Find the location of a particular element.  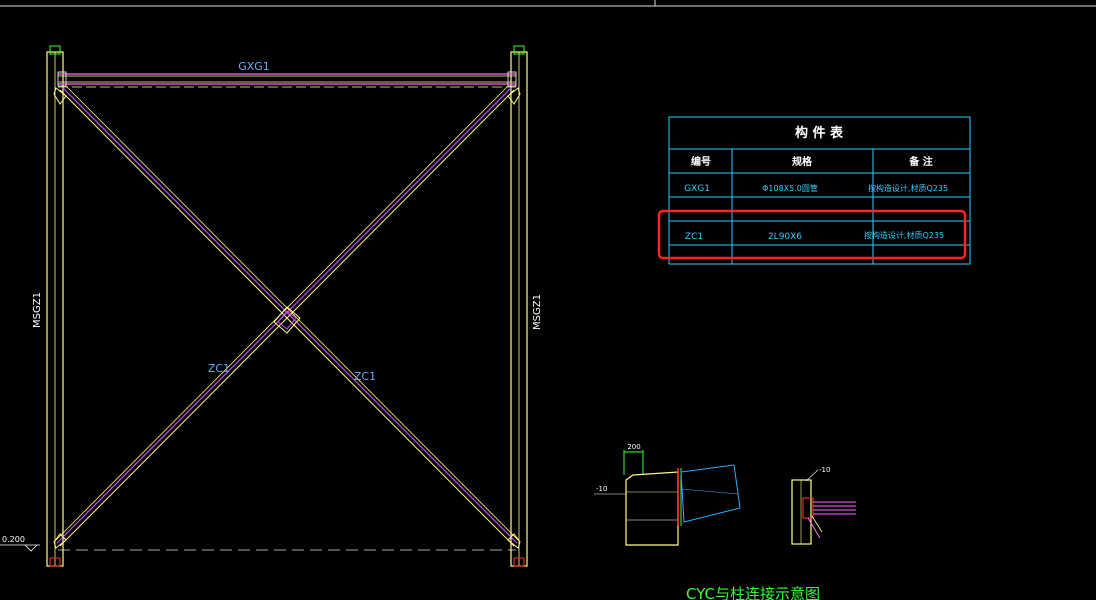

left-column is located at coordinates (55, 306).